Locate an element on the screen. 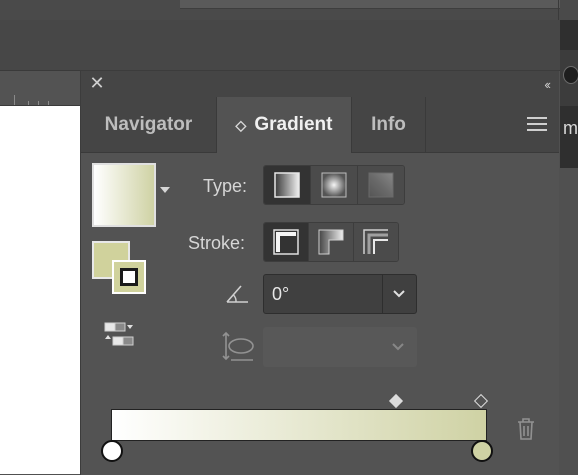  stroke-within-icon is located at coordinates (286, 242).